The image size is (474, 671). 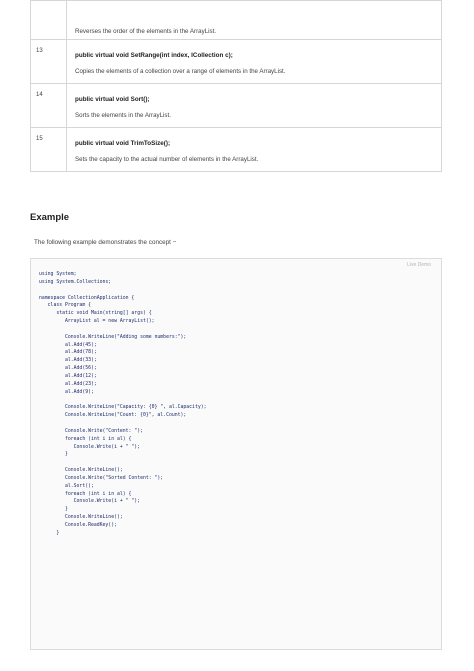 I want to click on row-number: 13, so click(x=48, y=61).